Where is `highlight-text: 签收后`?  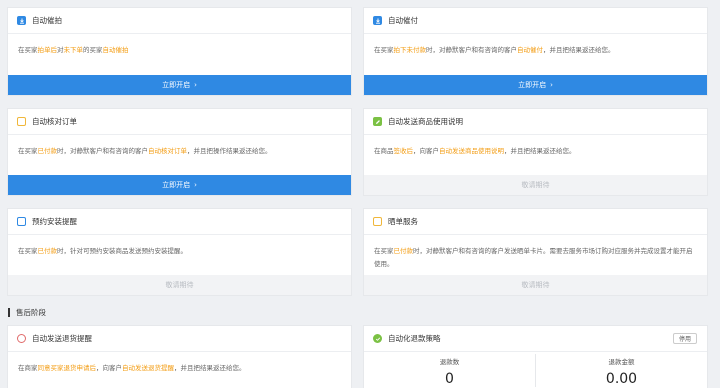
highlight-text: 签收后 is located at coordinates (403, 151).